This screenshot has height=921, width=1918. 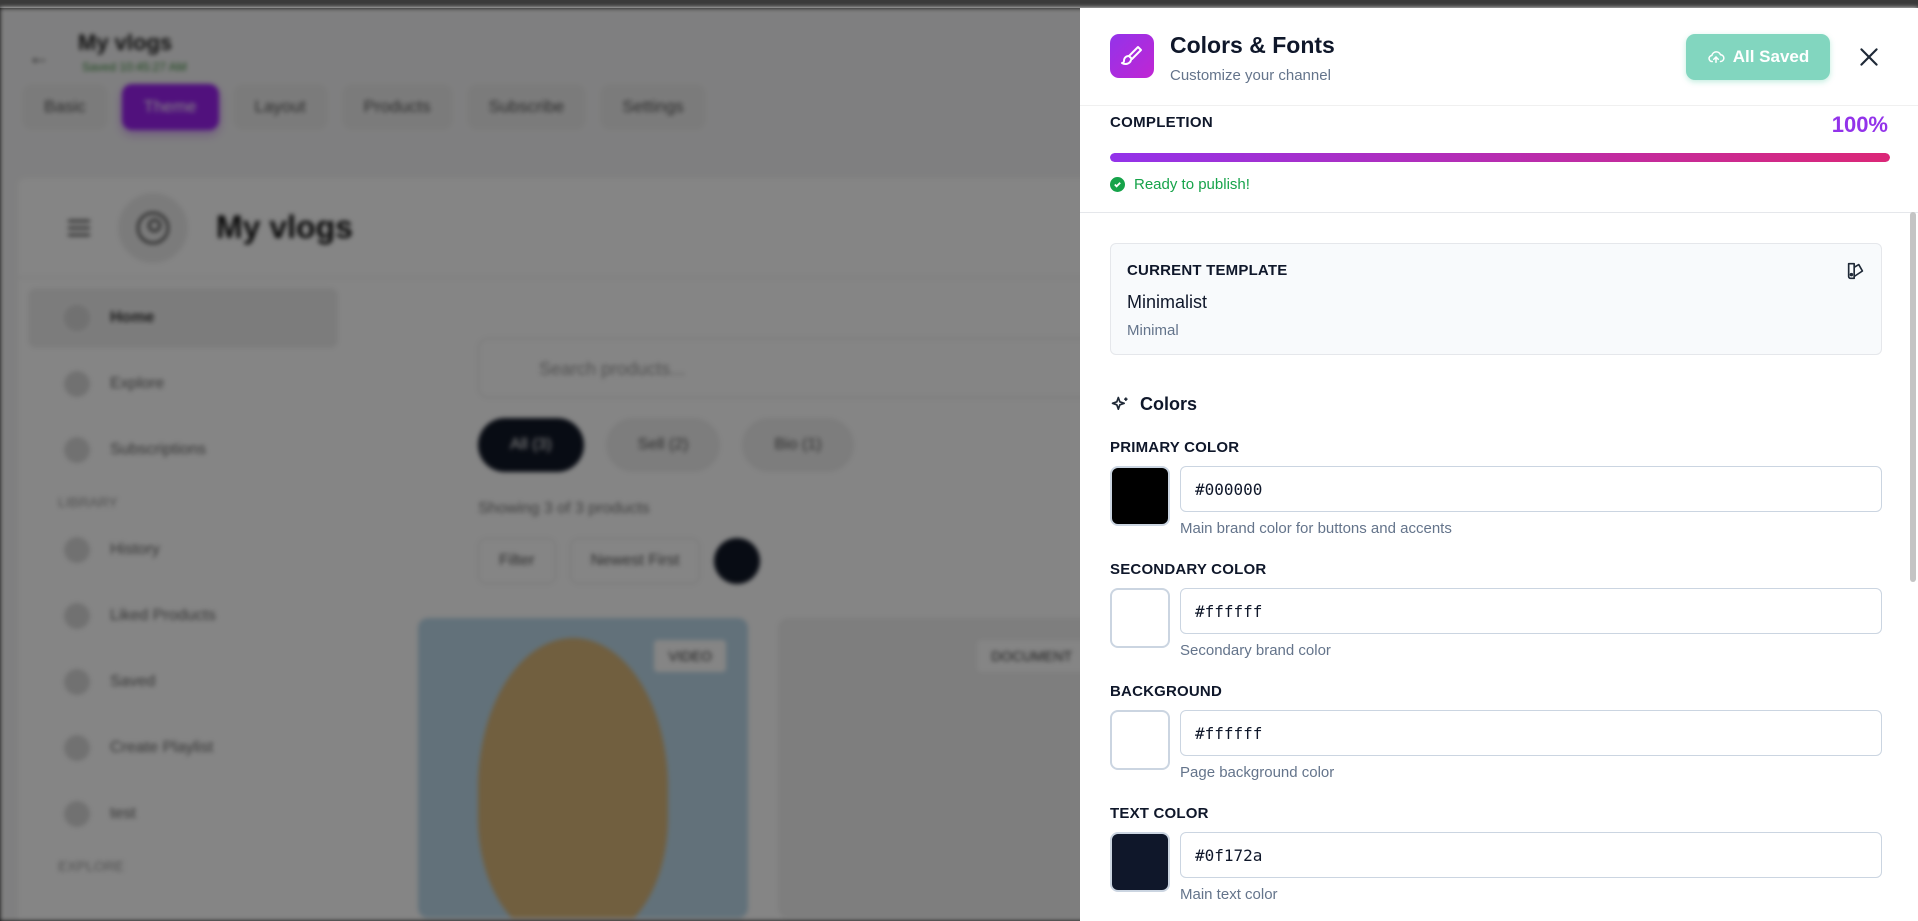 I want to click on template-kind: Minimal, so click(x=1153, y=330).